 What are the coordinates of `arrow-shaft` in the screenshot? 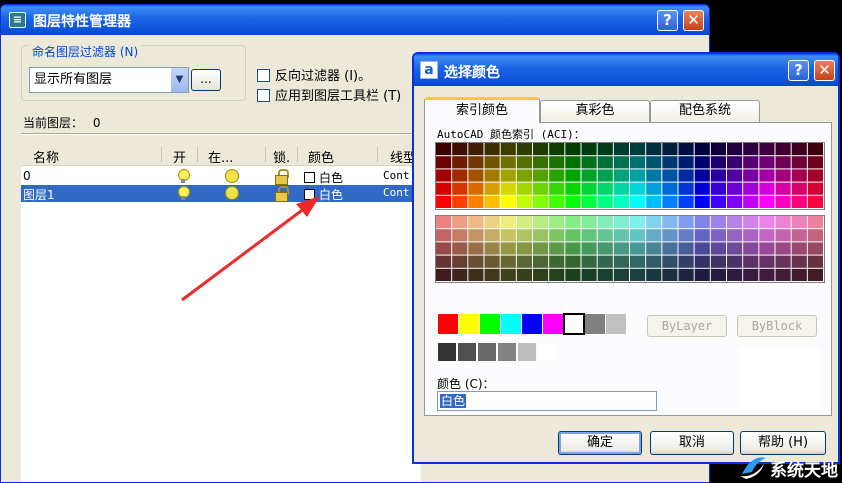 It's located at (243, 254).